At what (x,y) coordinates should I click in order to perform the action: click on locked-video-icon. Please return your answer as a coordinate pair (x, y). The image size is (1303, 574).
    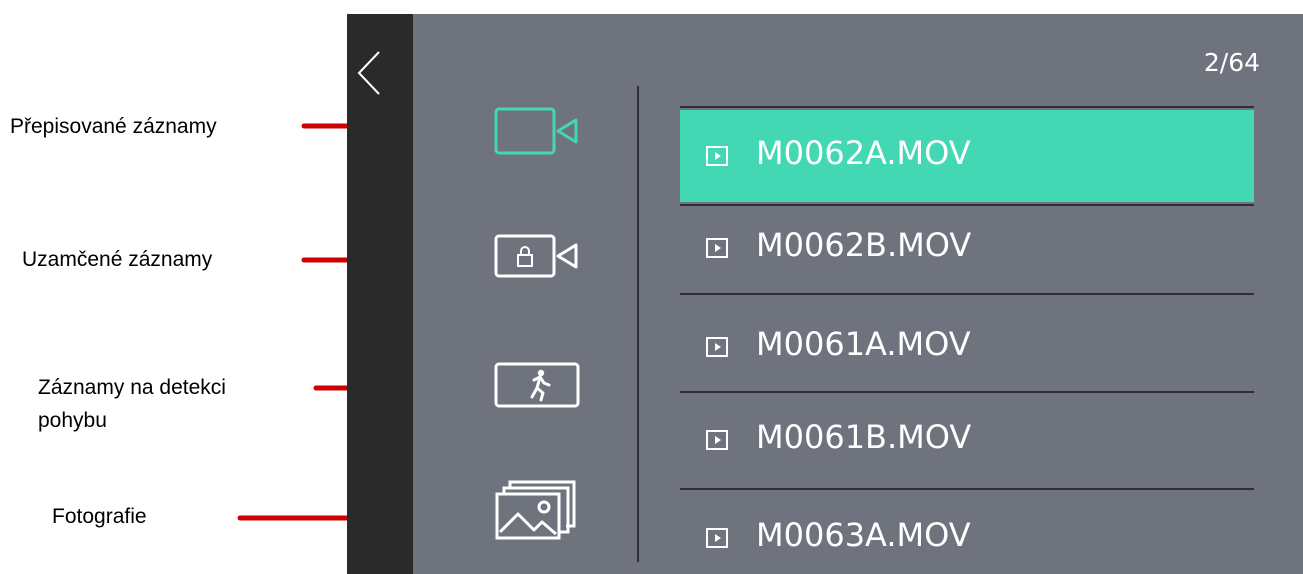
    Looking at the image, I should click on (537, 255).